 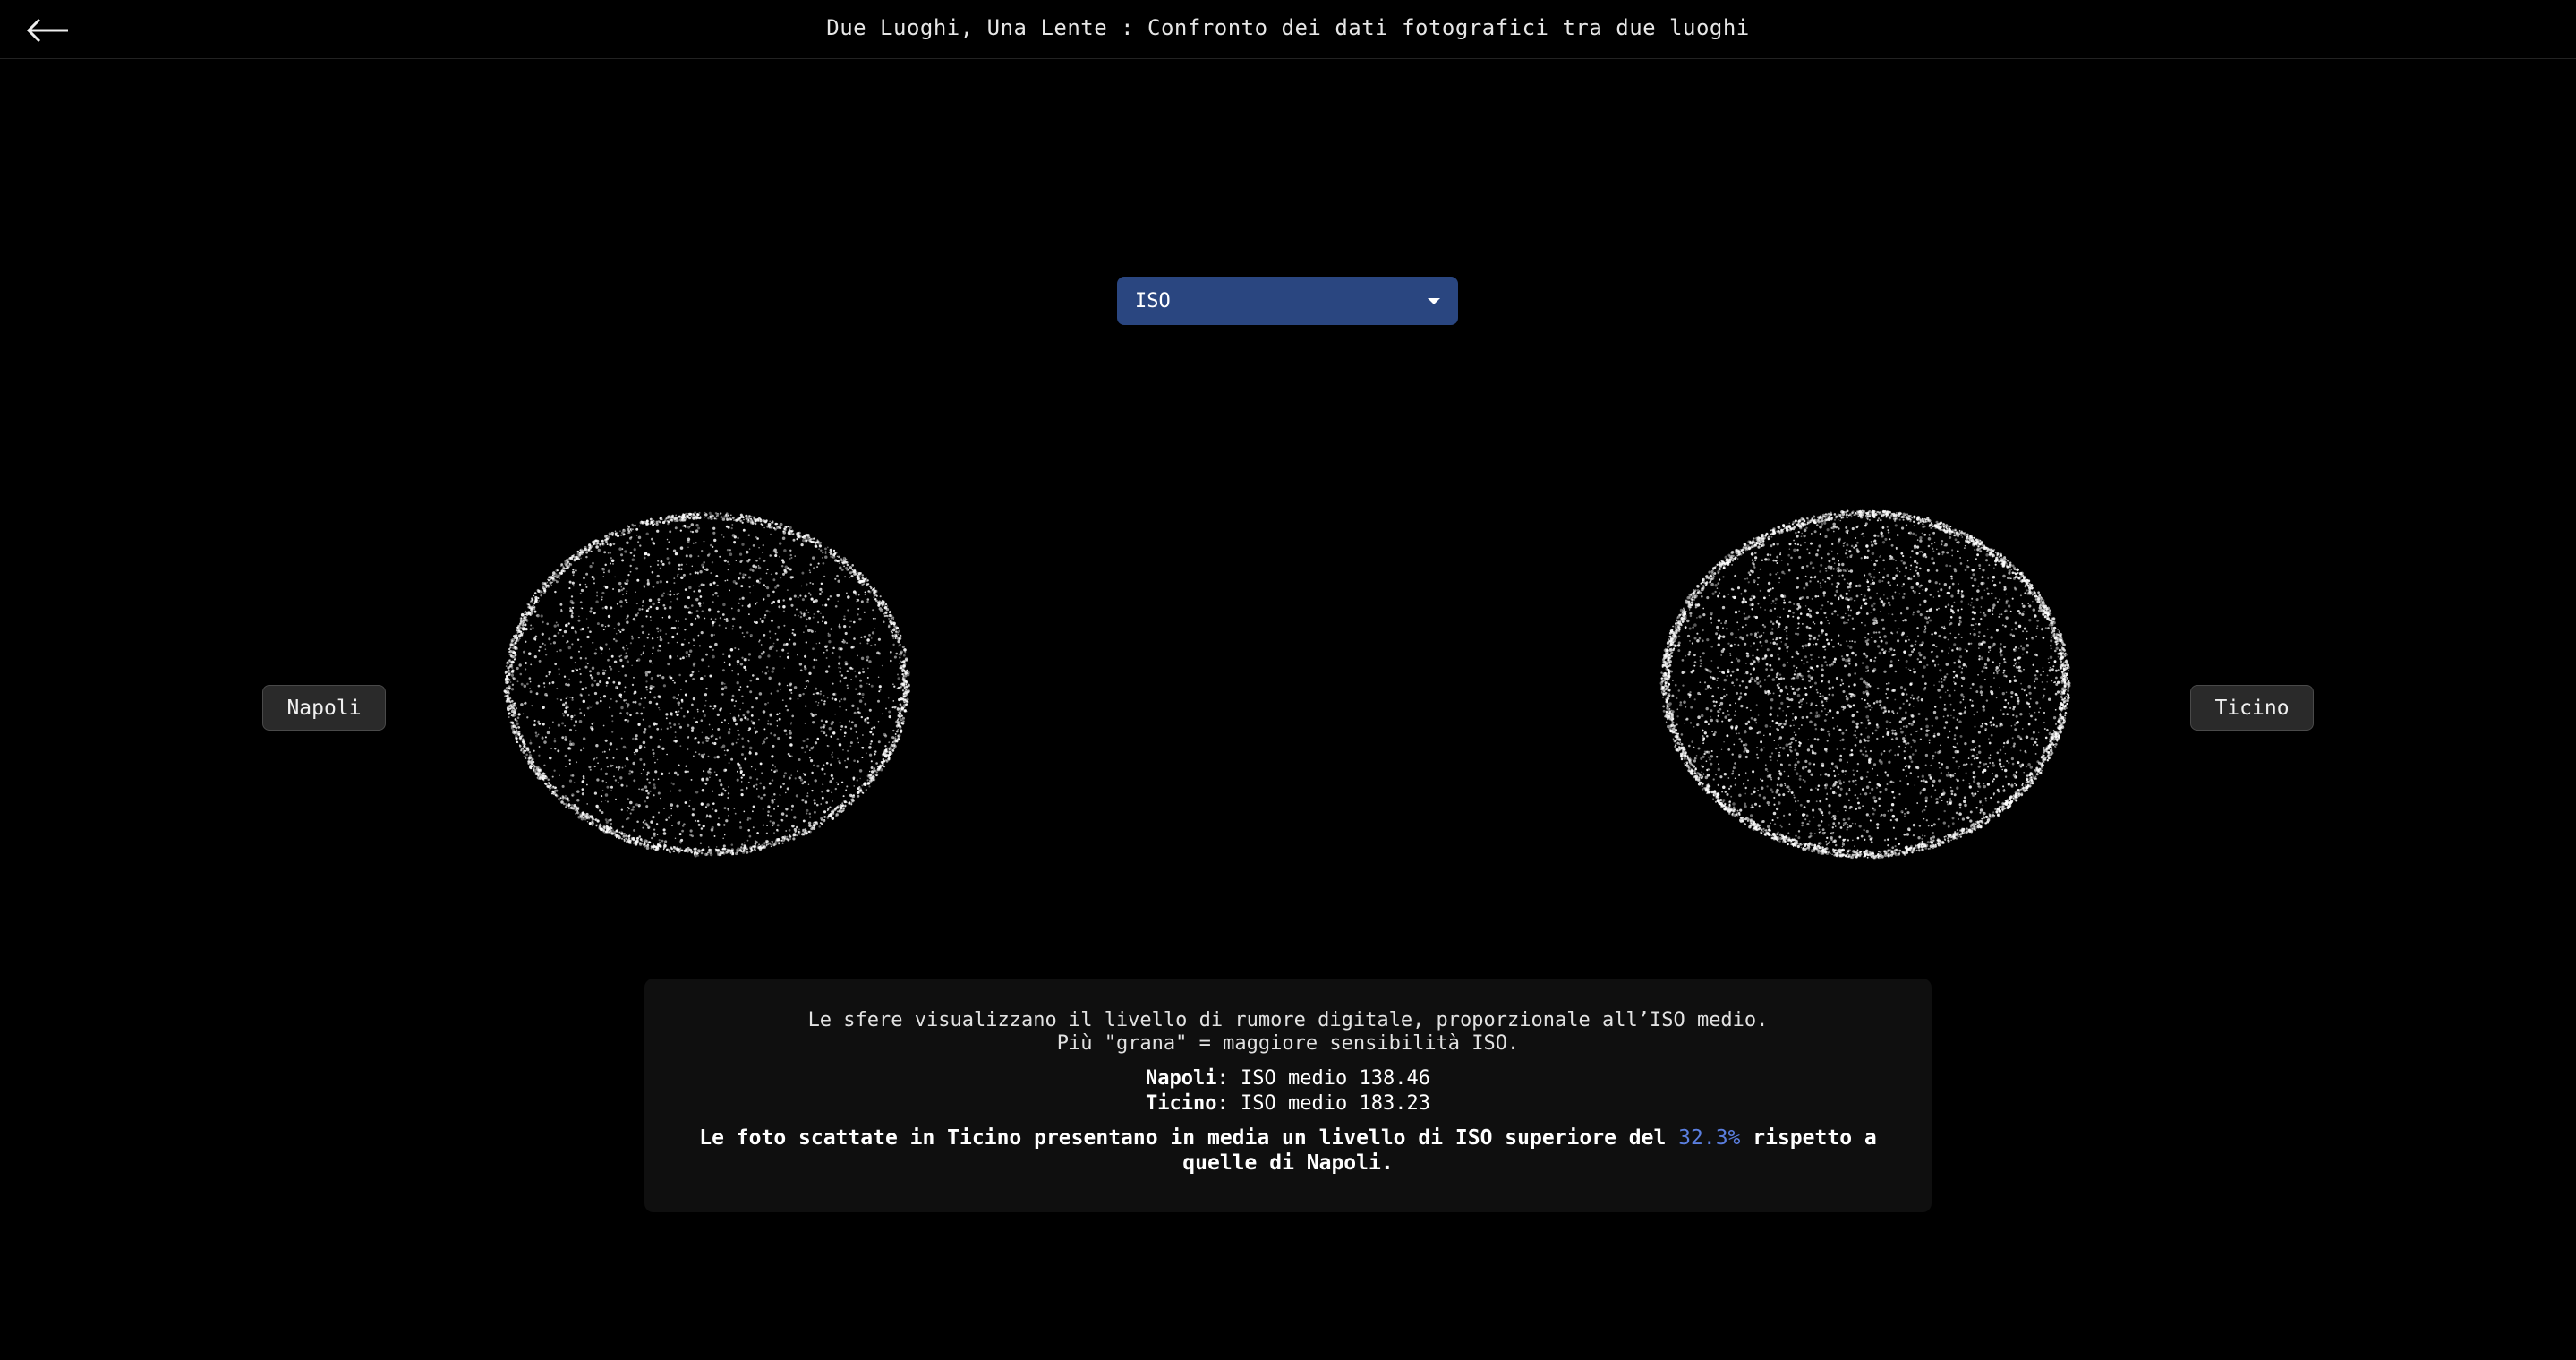 I want to click on place-button-ticino: Ticino, so click(x=2252, y=708).